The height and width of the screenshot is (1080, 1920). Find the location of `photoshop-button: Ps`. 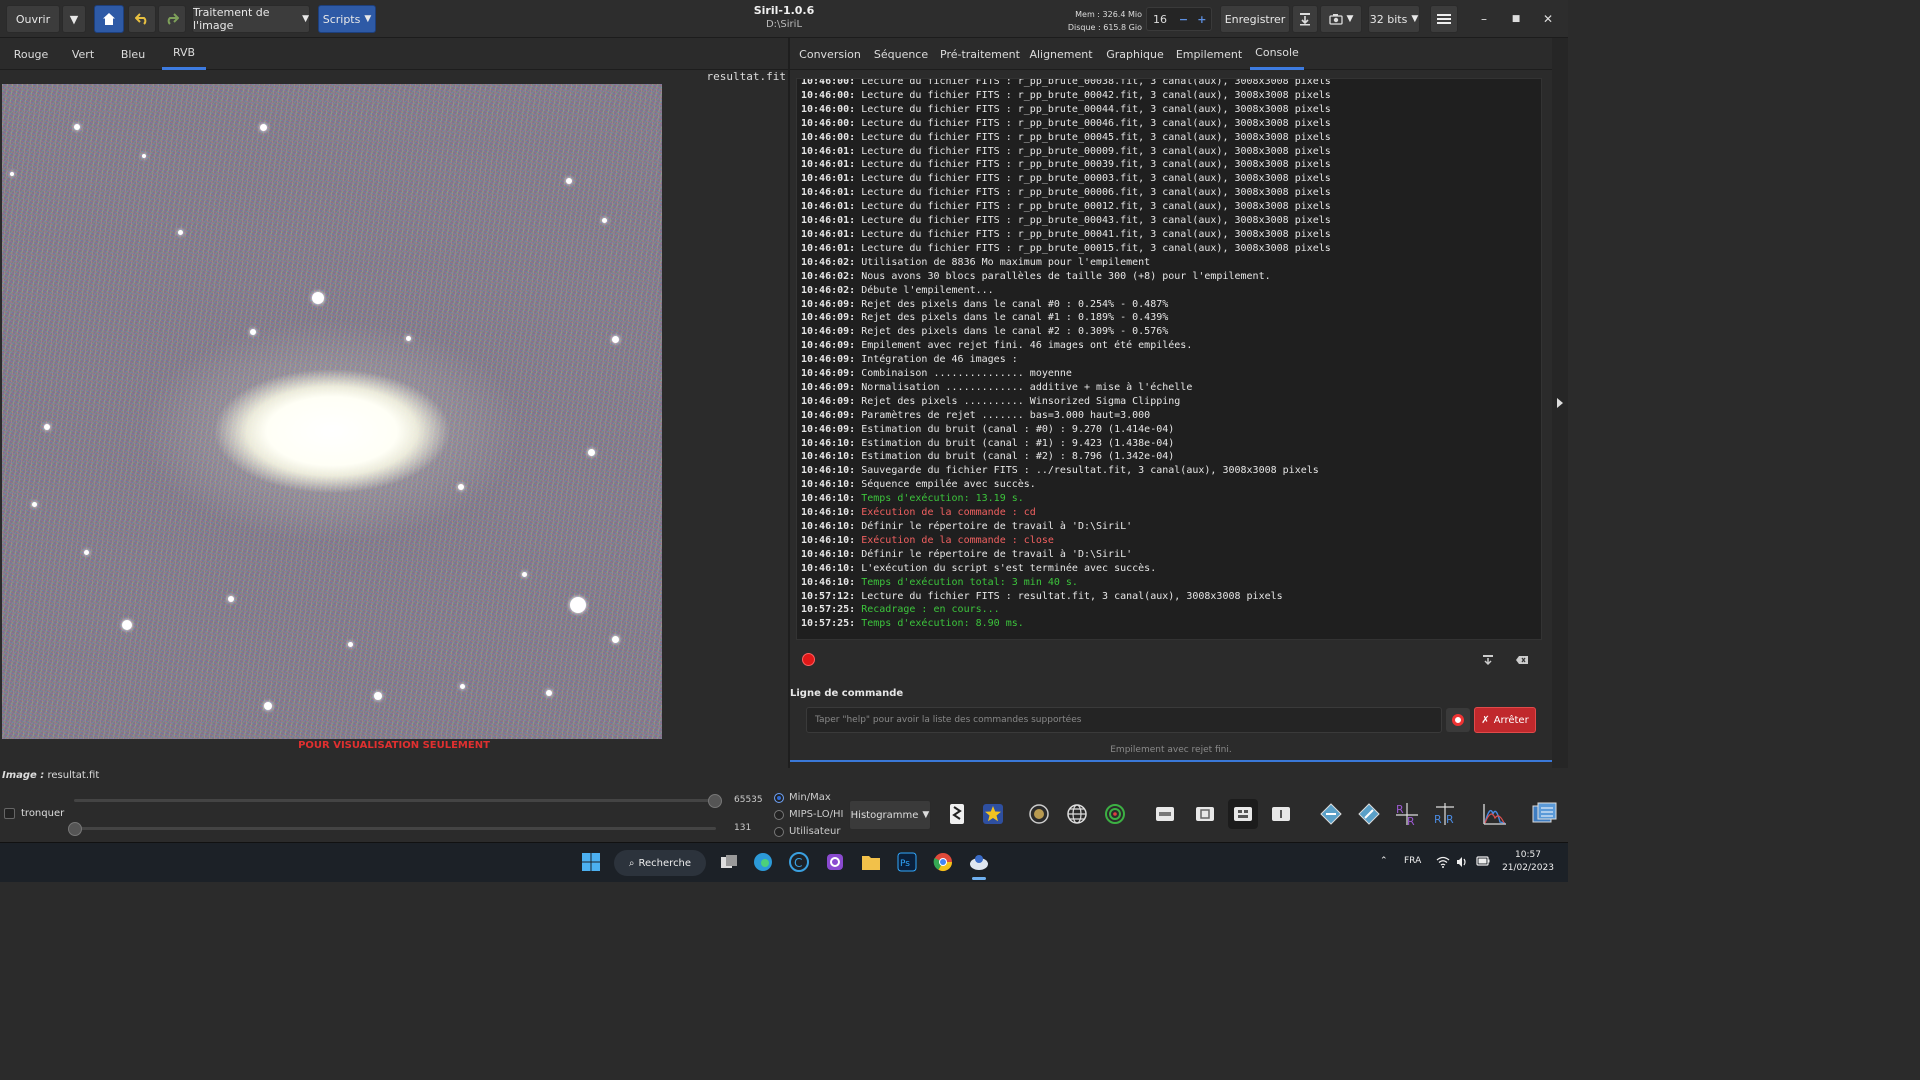

photoshop-button: Ps is located at coordinates (907, 862).